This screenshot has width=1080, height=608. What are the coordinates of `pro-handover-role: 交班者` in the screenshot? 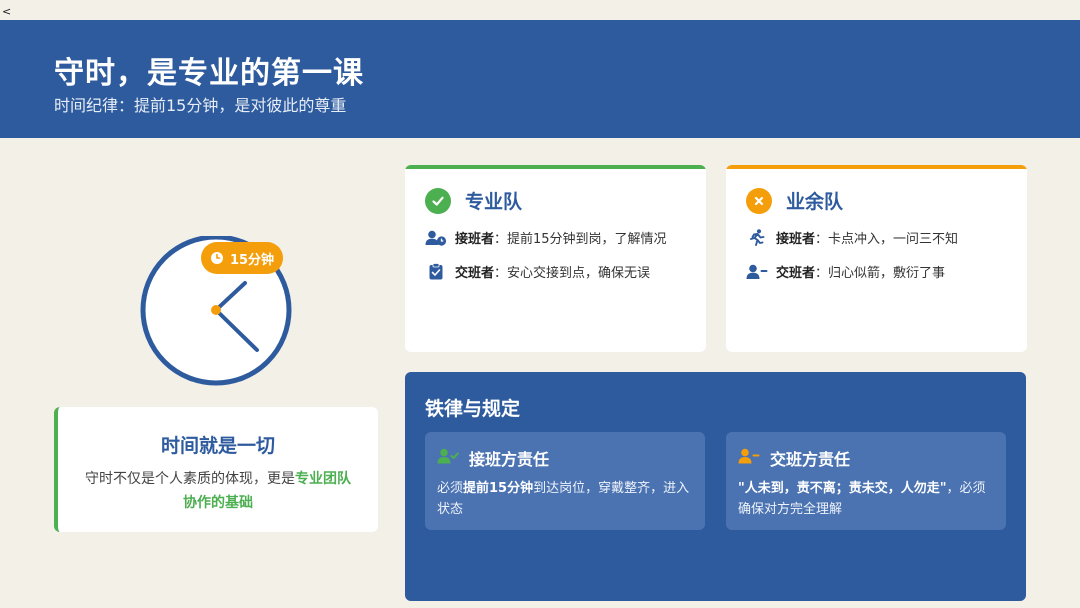 It's located at (475, 273).